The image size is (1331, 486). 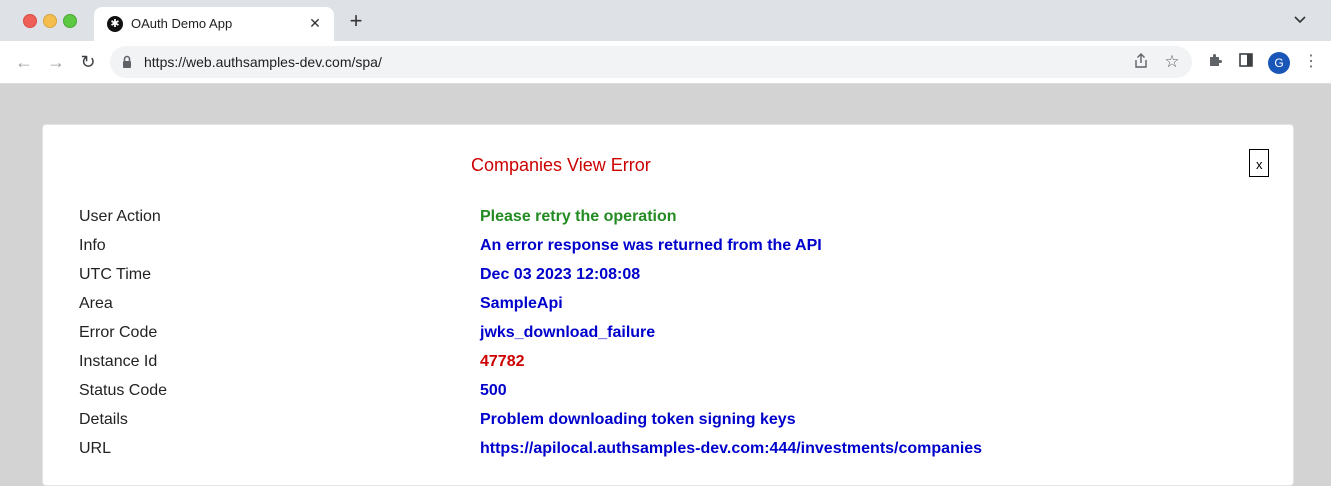 I want to click on bookmark-star-icon: ☆, so click(x=1172, y=62).